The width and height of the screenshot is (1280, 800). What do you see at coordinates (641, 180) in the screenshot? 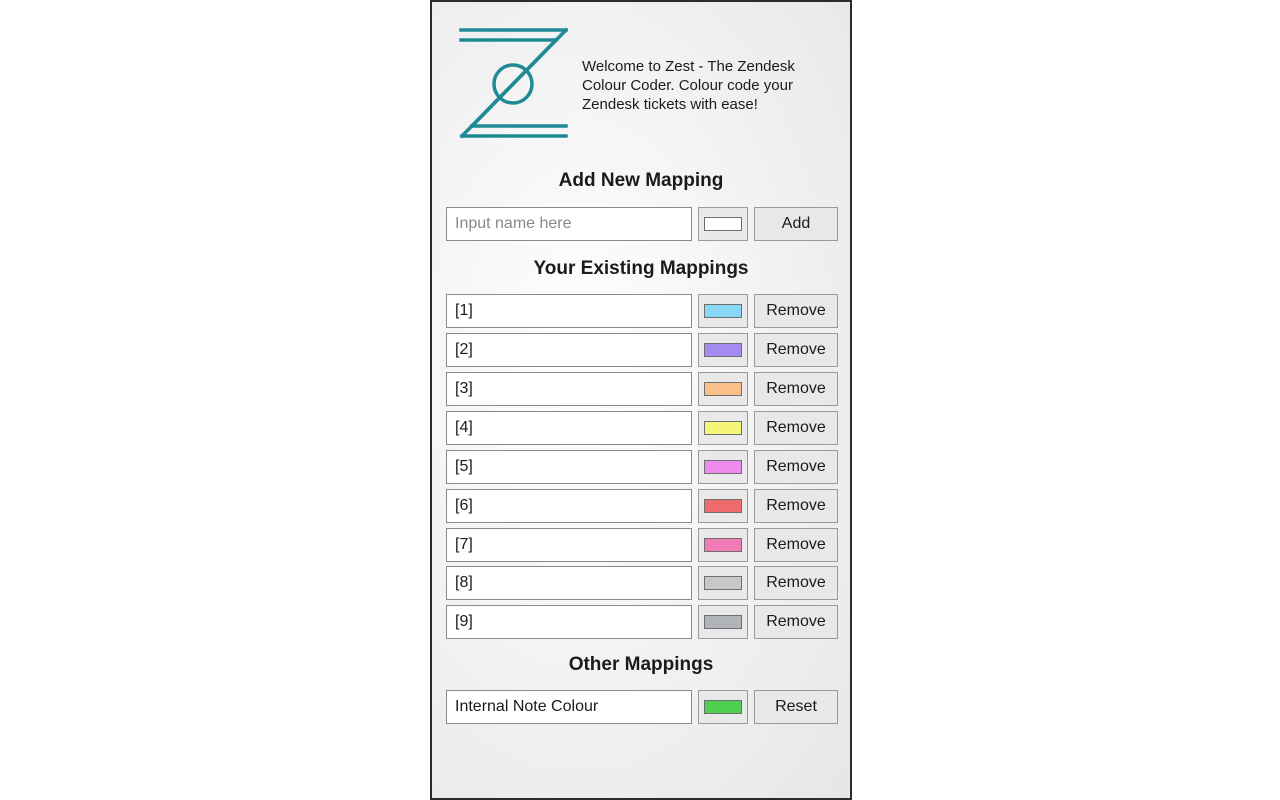
I see `add-mapping-title: Add New Mapping` at bounding box center [641, 180].